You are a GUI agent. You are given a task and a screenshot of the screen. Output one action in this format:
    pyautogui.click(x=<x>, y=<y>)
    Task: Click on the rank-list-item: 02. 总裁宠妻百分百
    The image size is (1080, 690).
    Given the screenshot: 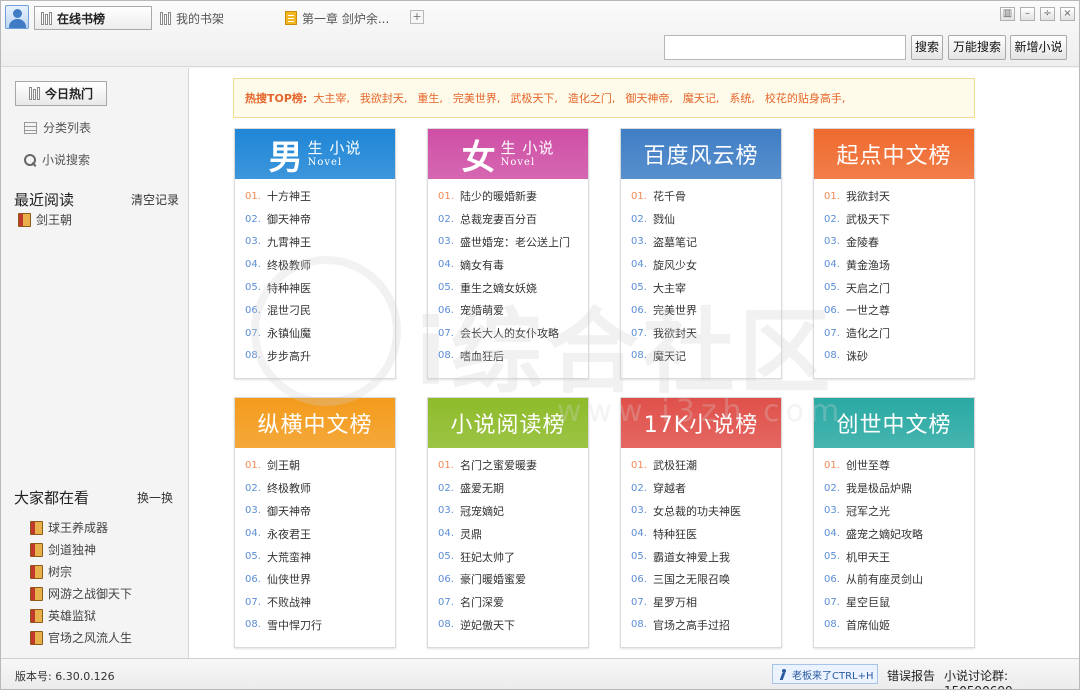 What is the action you would take?
    pyautogui.click(x=513, y=219)
    